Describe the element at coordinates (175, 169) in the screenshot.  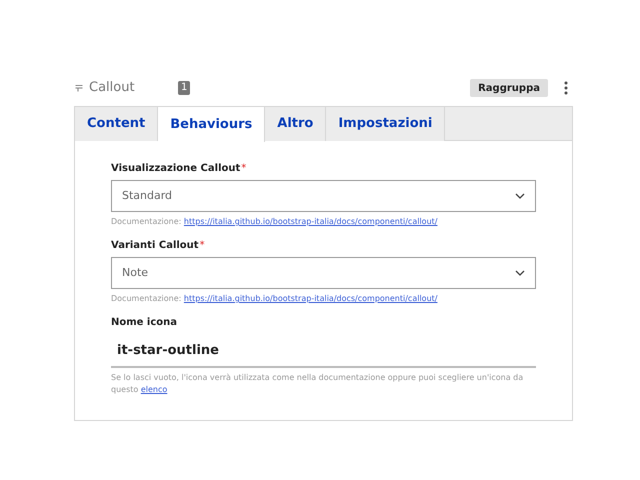
I see `field-label: Visualizzazione Callout` at that location.